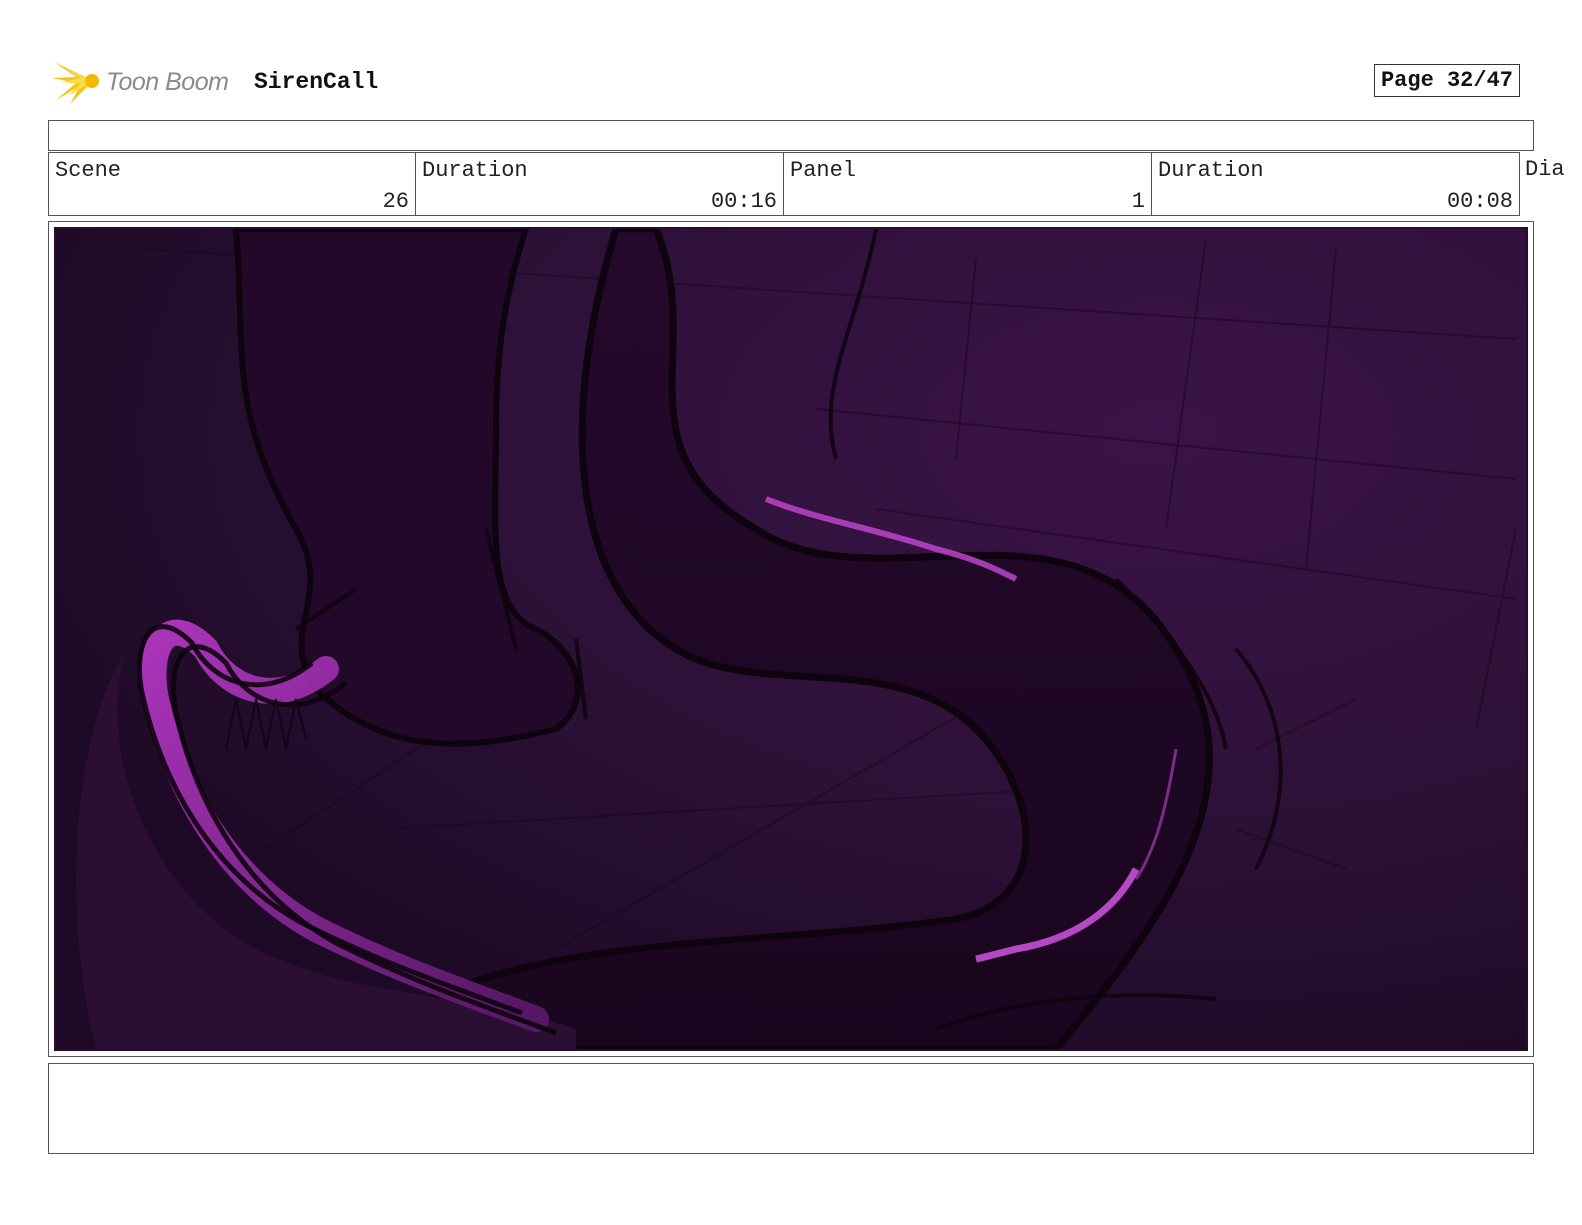 Image resolution: width=1582 pixels, height=1225 pixels. Describe the element at coordinates (1211, 170) in the screenshot. I see `panel-duration-label: Duration` at that location.